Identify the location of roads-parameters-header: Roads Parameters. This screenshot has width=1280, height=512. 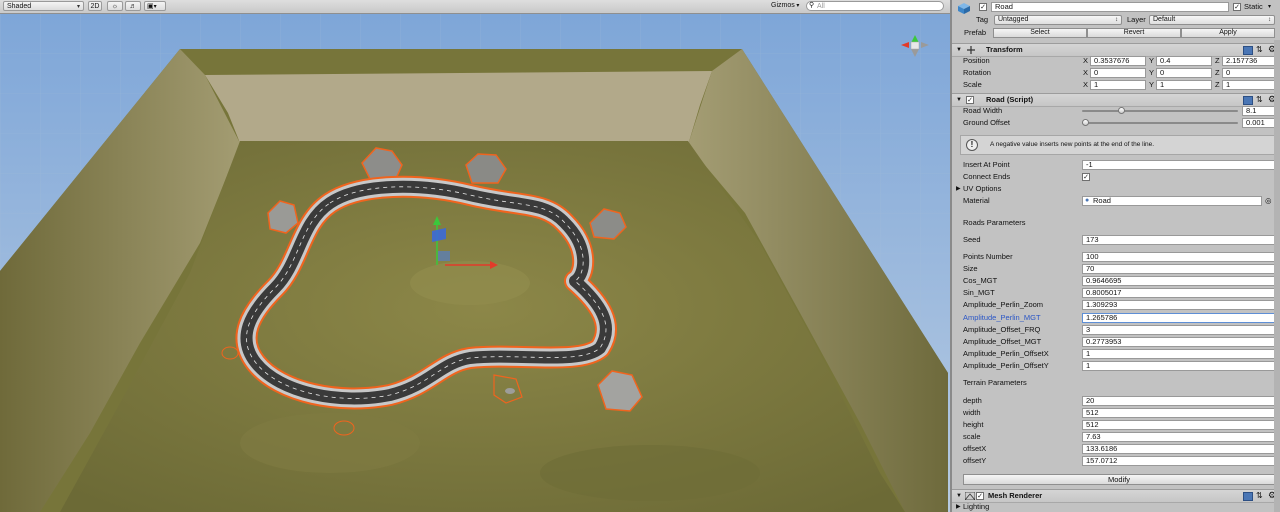
(994, 222).